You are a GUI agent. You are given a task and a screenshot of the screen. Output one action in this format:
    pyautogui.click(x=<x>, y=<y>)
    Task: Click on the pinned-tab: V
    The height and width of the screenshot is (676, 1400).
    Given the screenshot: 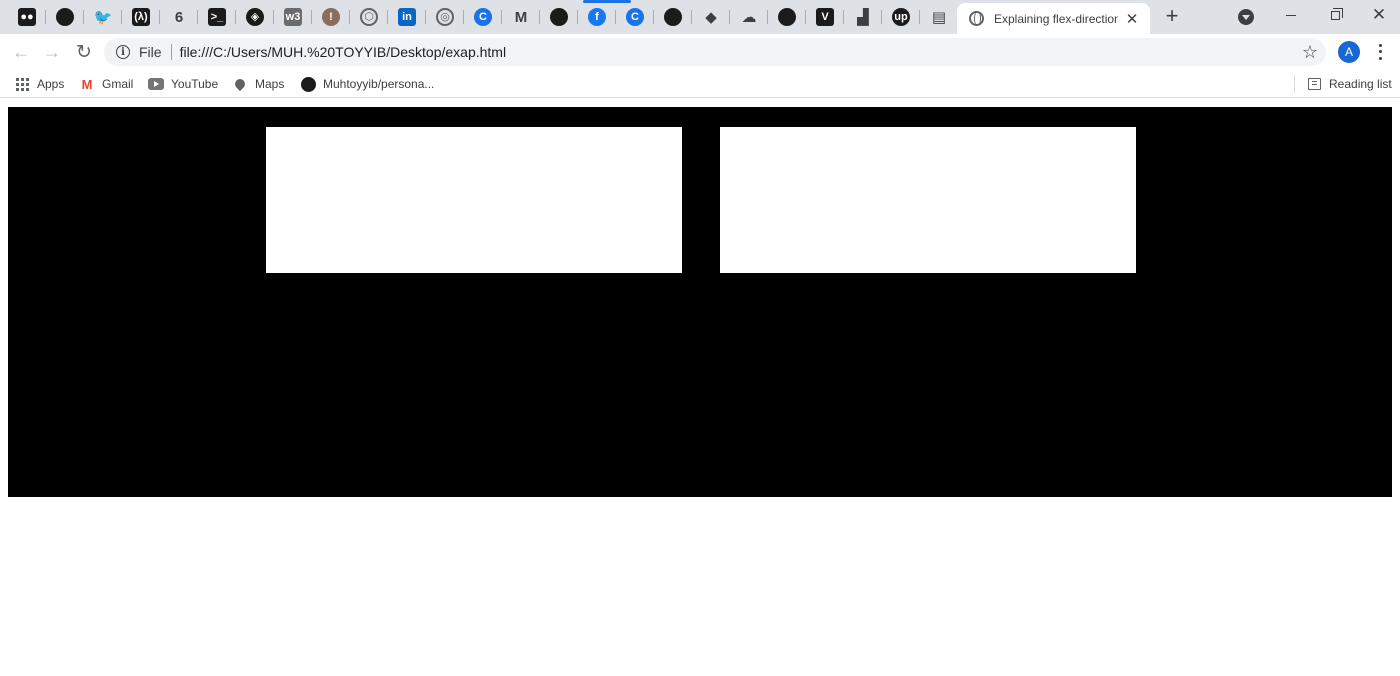 What is the action you would take?
    pyautogui.click(x=825, y=17)
    